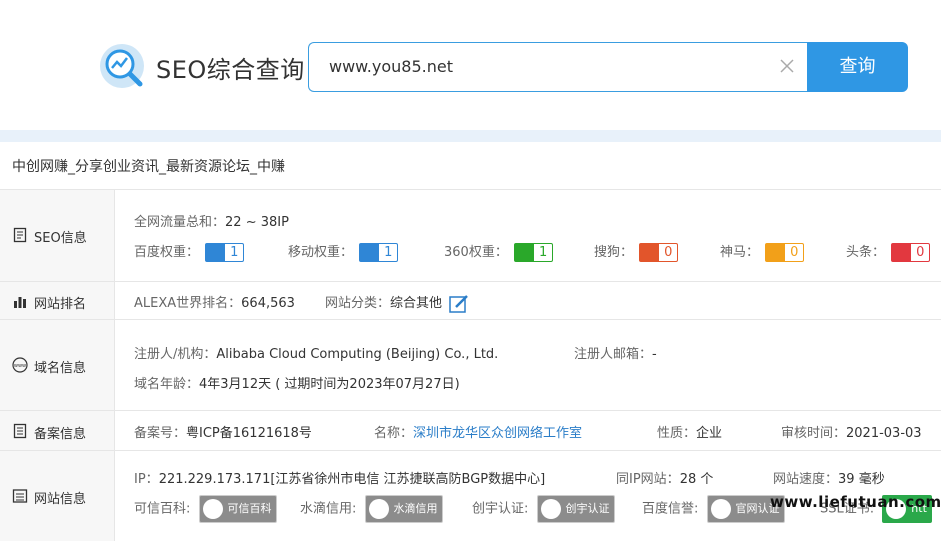 This screenshot has width=941, height=541. I want to click on shuidi-badge: 水滴信用, so click(403, 509).